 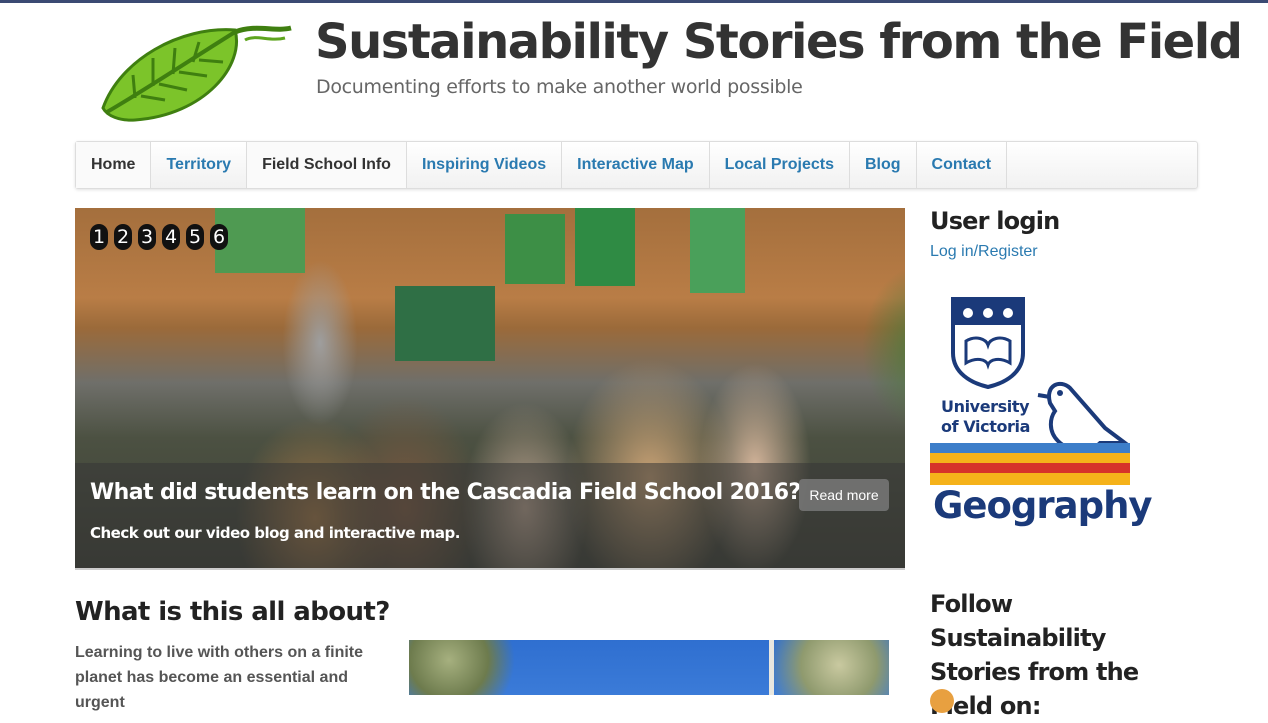 I want to click on nav-item-field-school-info: Field School Info, so click(x=327, y=165).